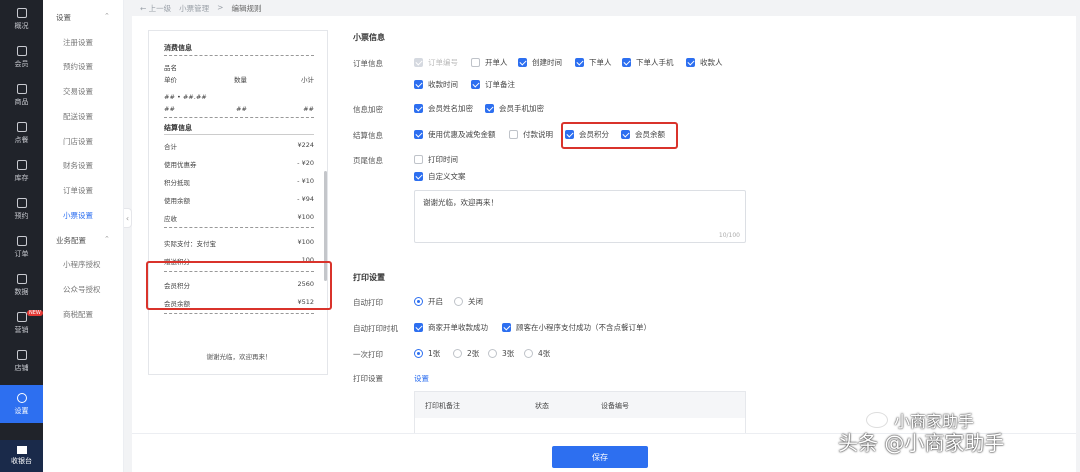 The image size is (1080, 472). What do you see at coordinates (21, 177) in the screenshot?
I see `nav-label: 库存` at bounding box center [21, 177].